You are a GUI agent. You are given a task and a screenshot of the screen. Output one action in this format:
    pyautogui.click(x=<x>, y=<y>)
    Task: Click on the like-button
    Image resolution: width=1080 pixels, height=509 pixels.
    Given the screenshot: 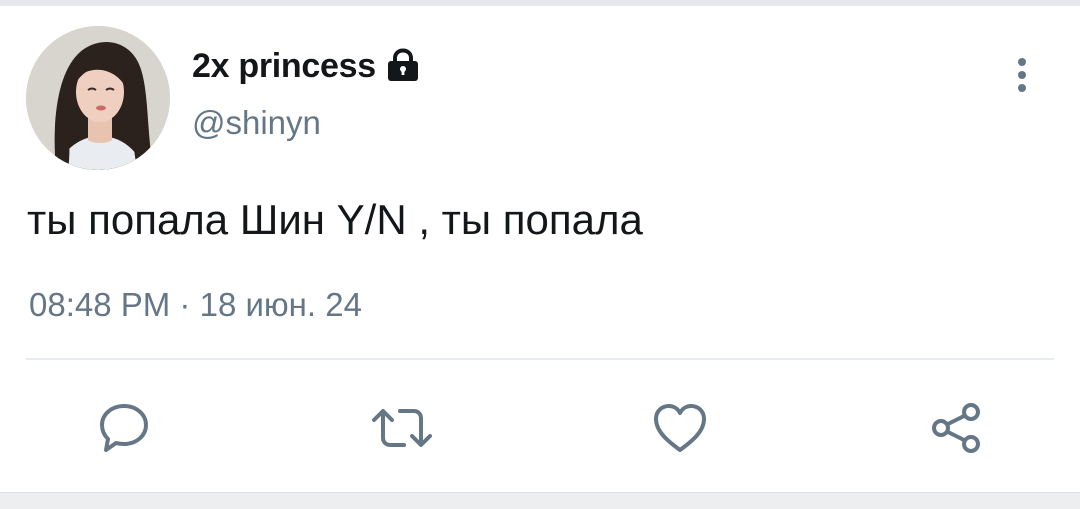 What is the action you would take?
    pyautogui.click(x=679, y=428)
    